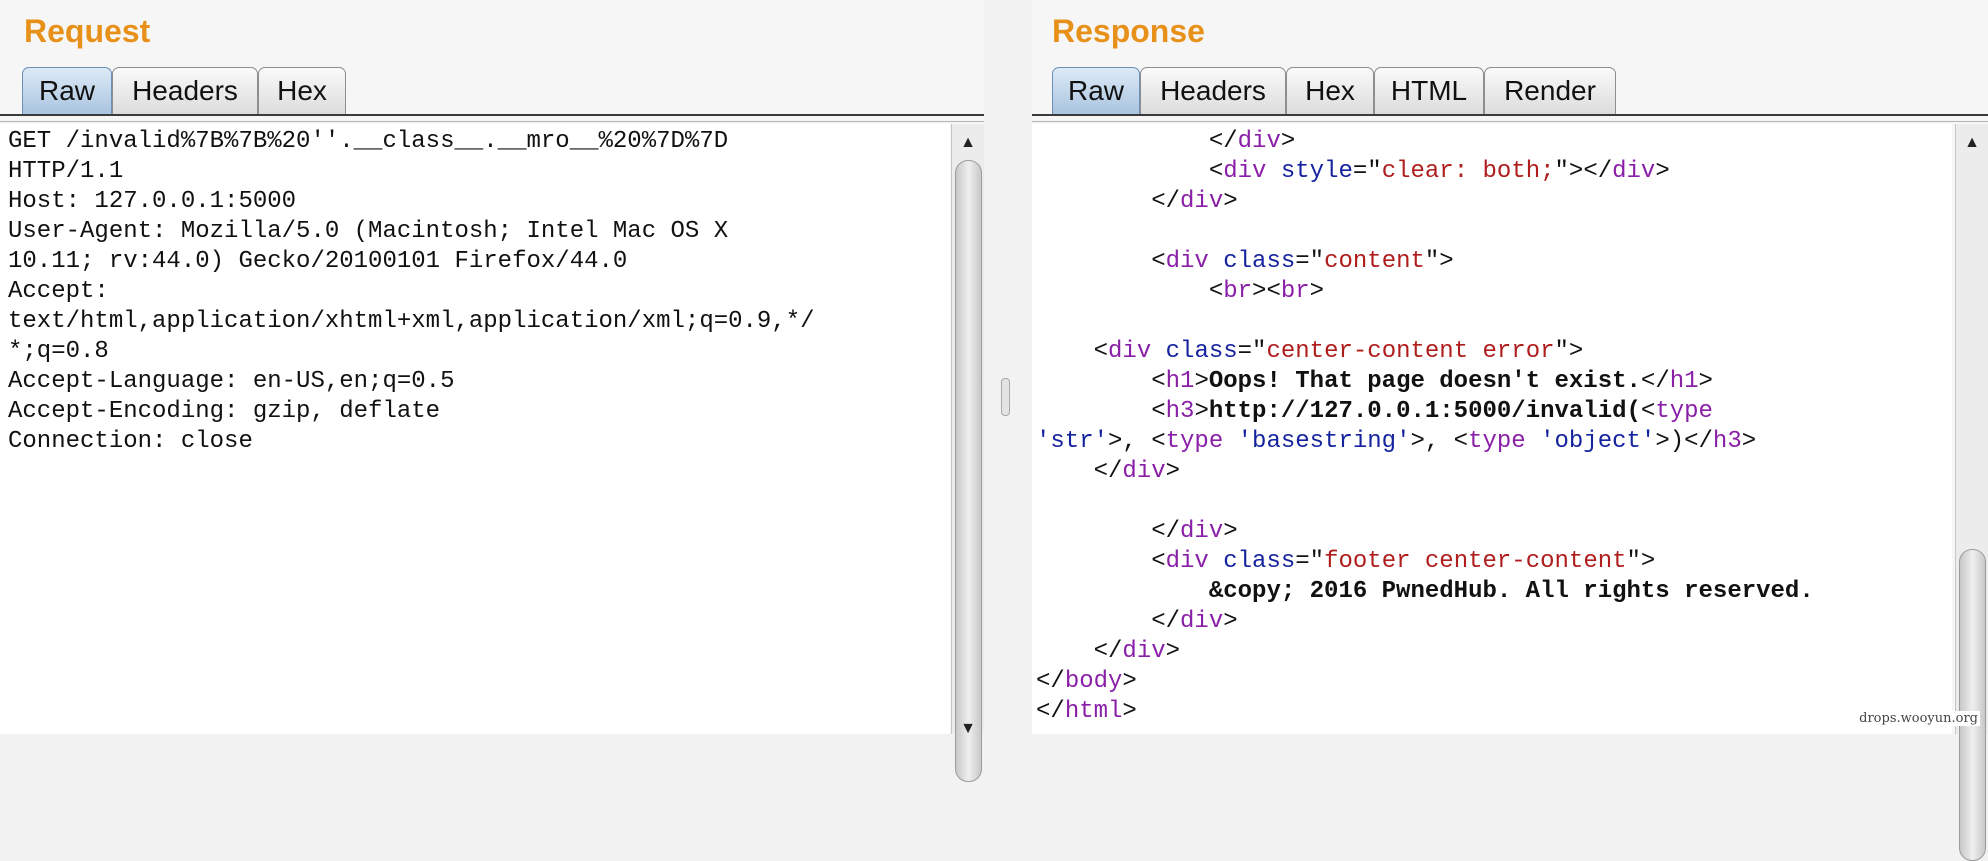  I want to click on code-line: <div class="center-content error">, so click(1494, 352).